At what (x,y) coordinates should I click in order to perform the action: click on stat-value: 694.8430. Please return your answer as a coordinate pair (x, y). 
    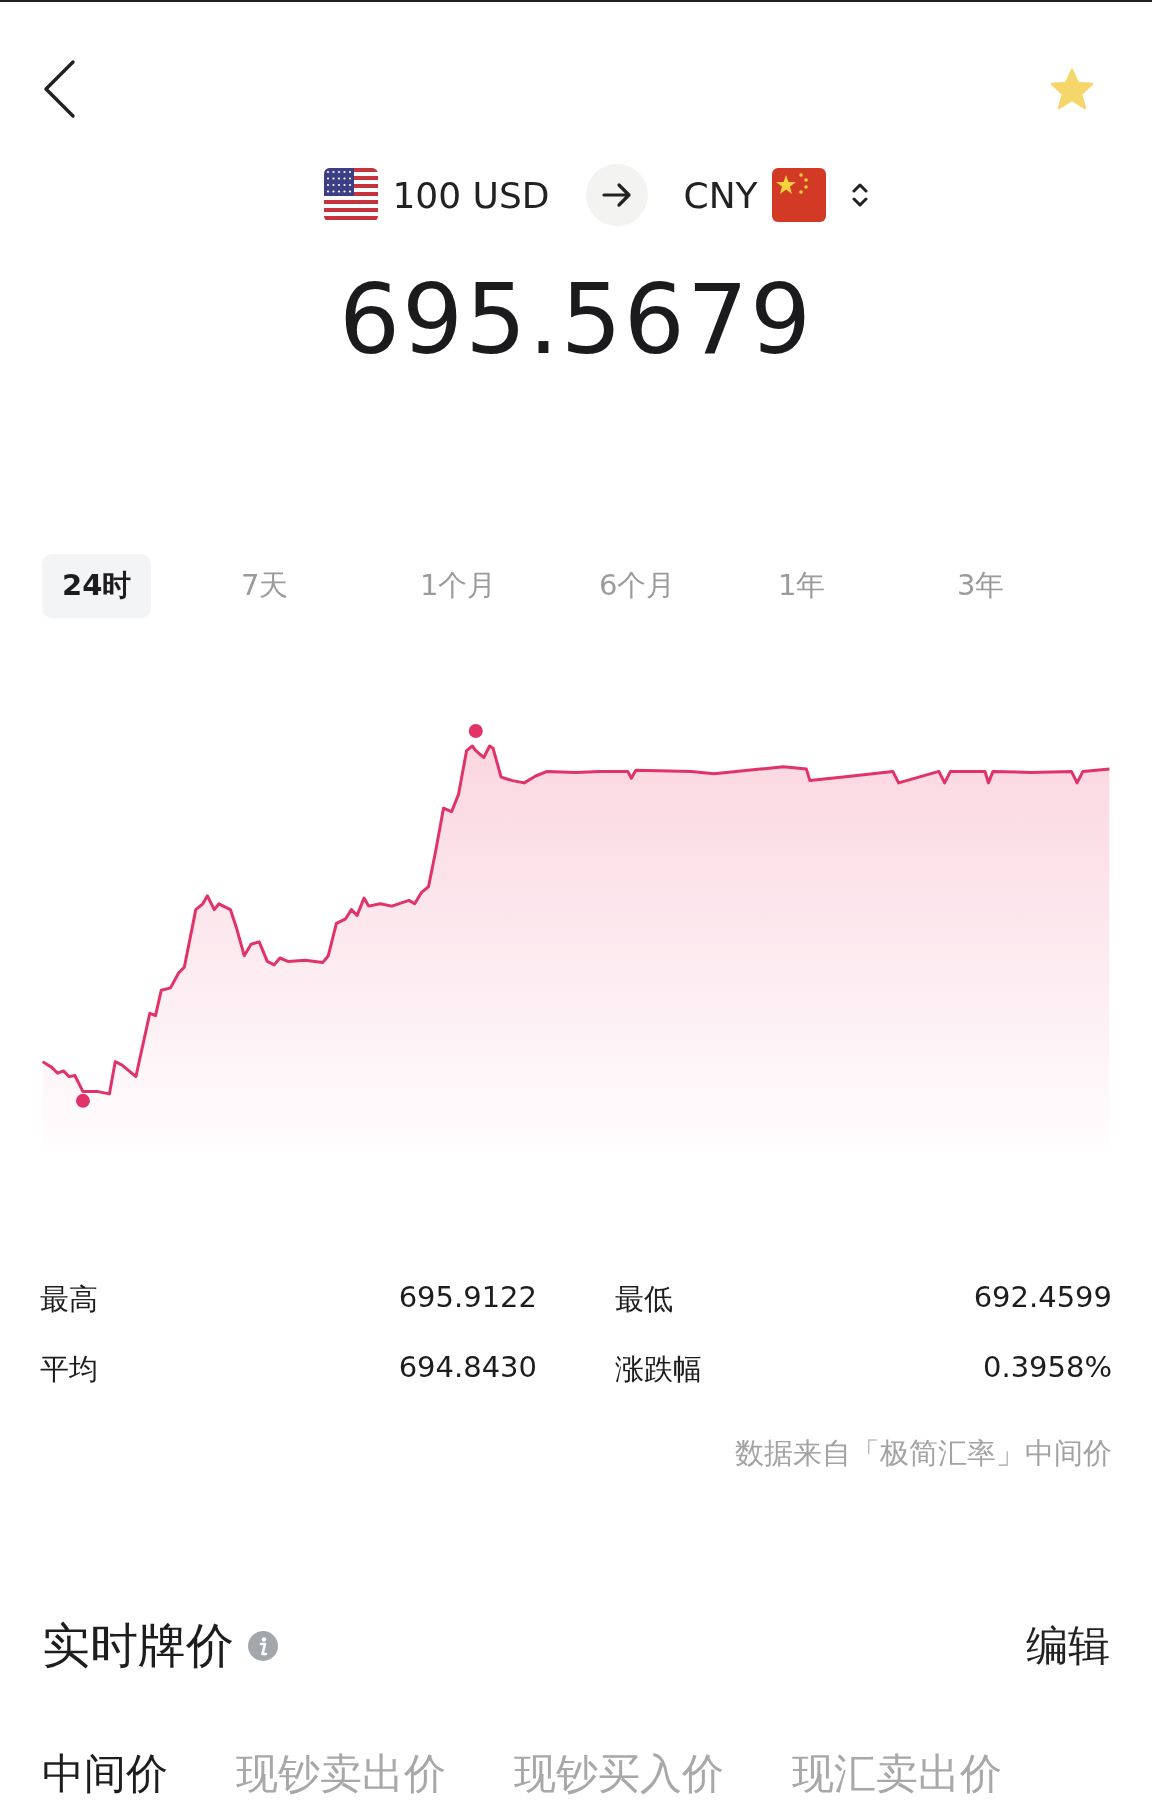
    Looking at the image, I should click on (467, 1368).